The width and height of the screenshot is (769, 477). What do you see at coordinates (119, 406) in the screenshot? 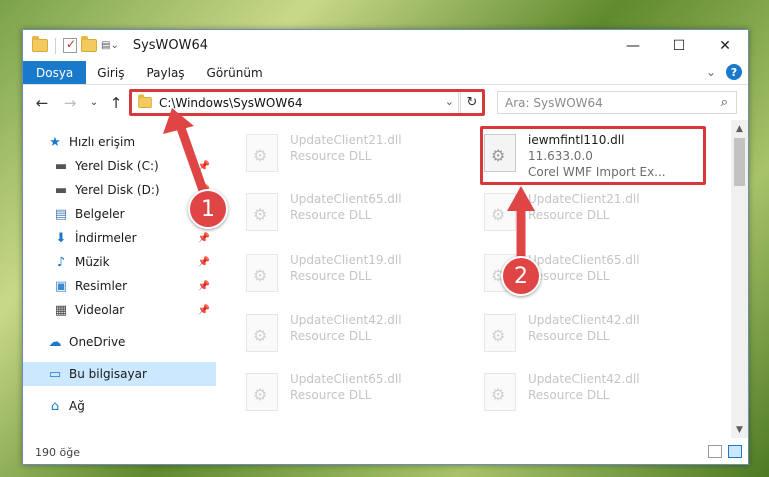
I see `sidebar-item-network: ⌂ Ağ` at bounding box center [119, 406].